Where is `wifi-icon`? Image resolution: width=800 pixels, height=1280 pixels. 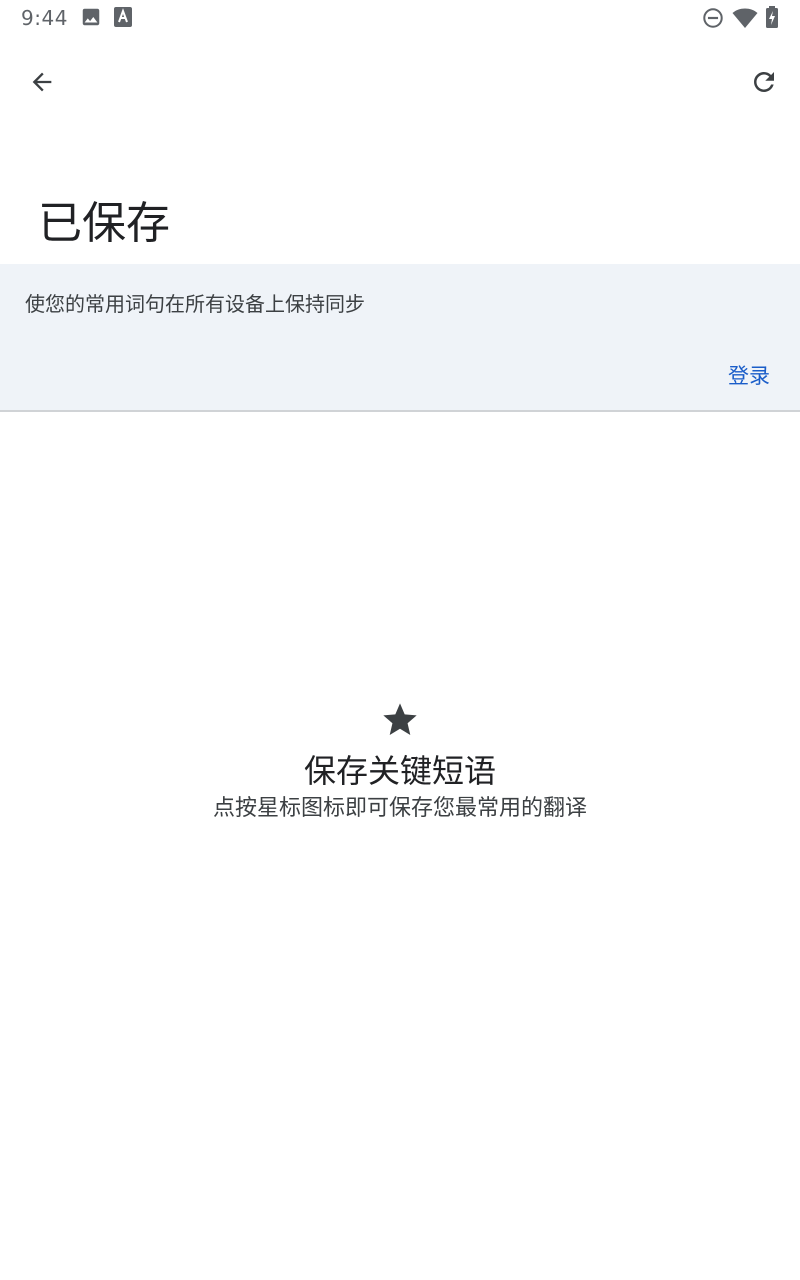 wifi-icon is located at coordinates (745, 20).